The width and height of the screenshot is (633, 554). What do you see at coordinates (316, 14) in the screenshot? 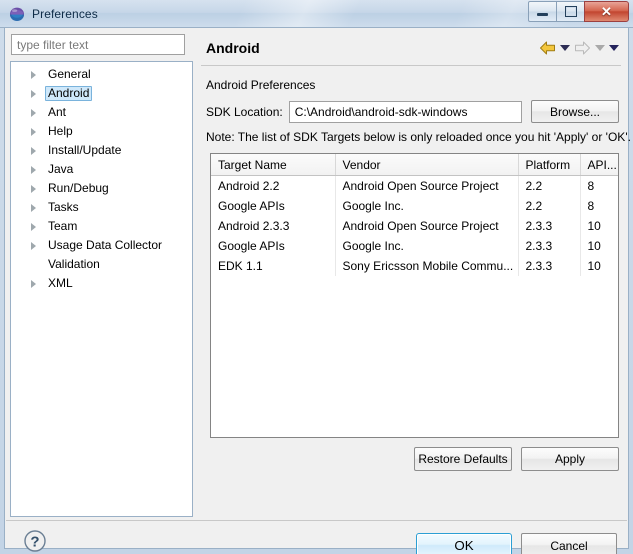
I see `title-bar: Preferences ✕` at bounding box center [316, 14].